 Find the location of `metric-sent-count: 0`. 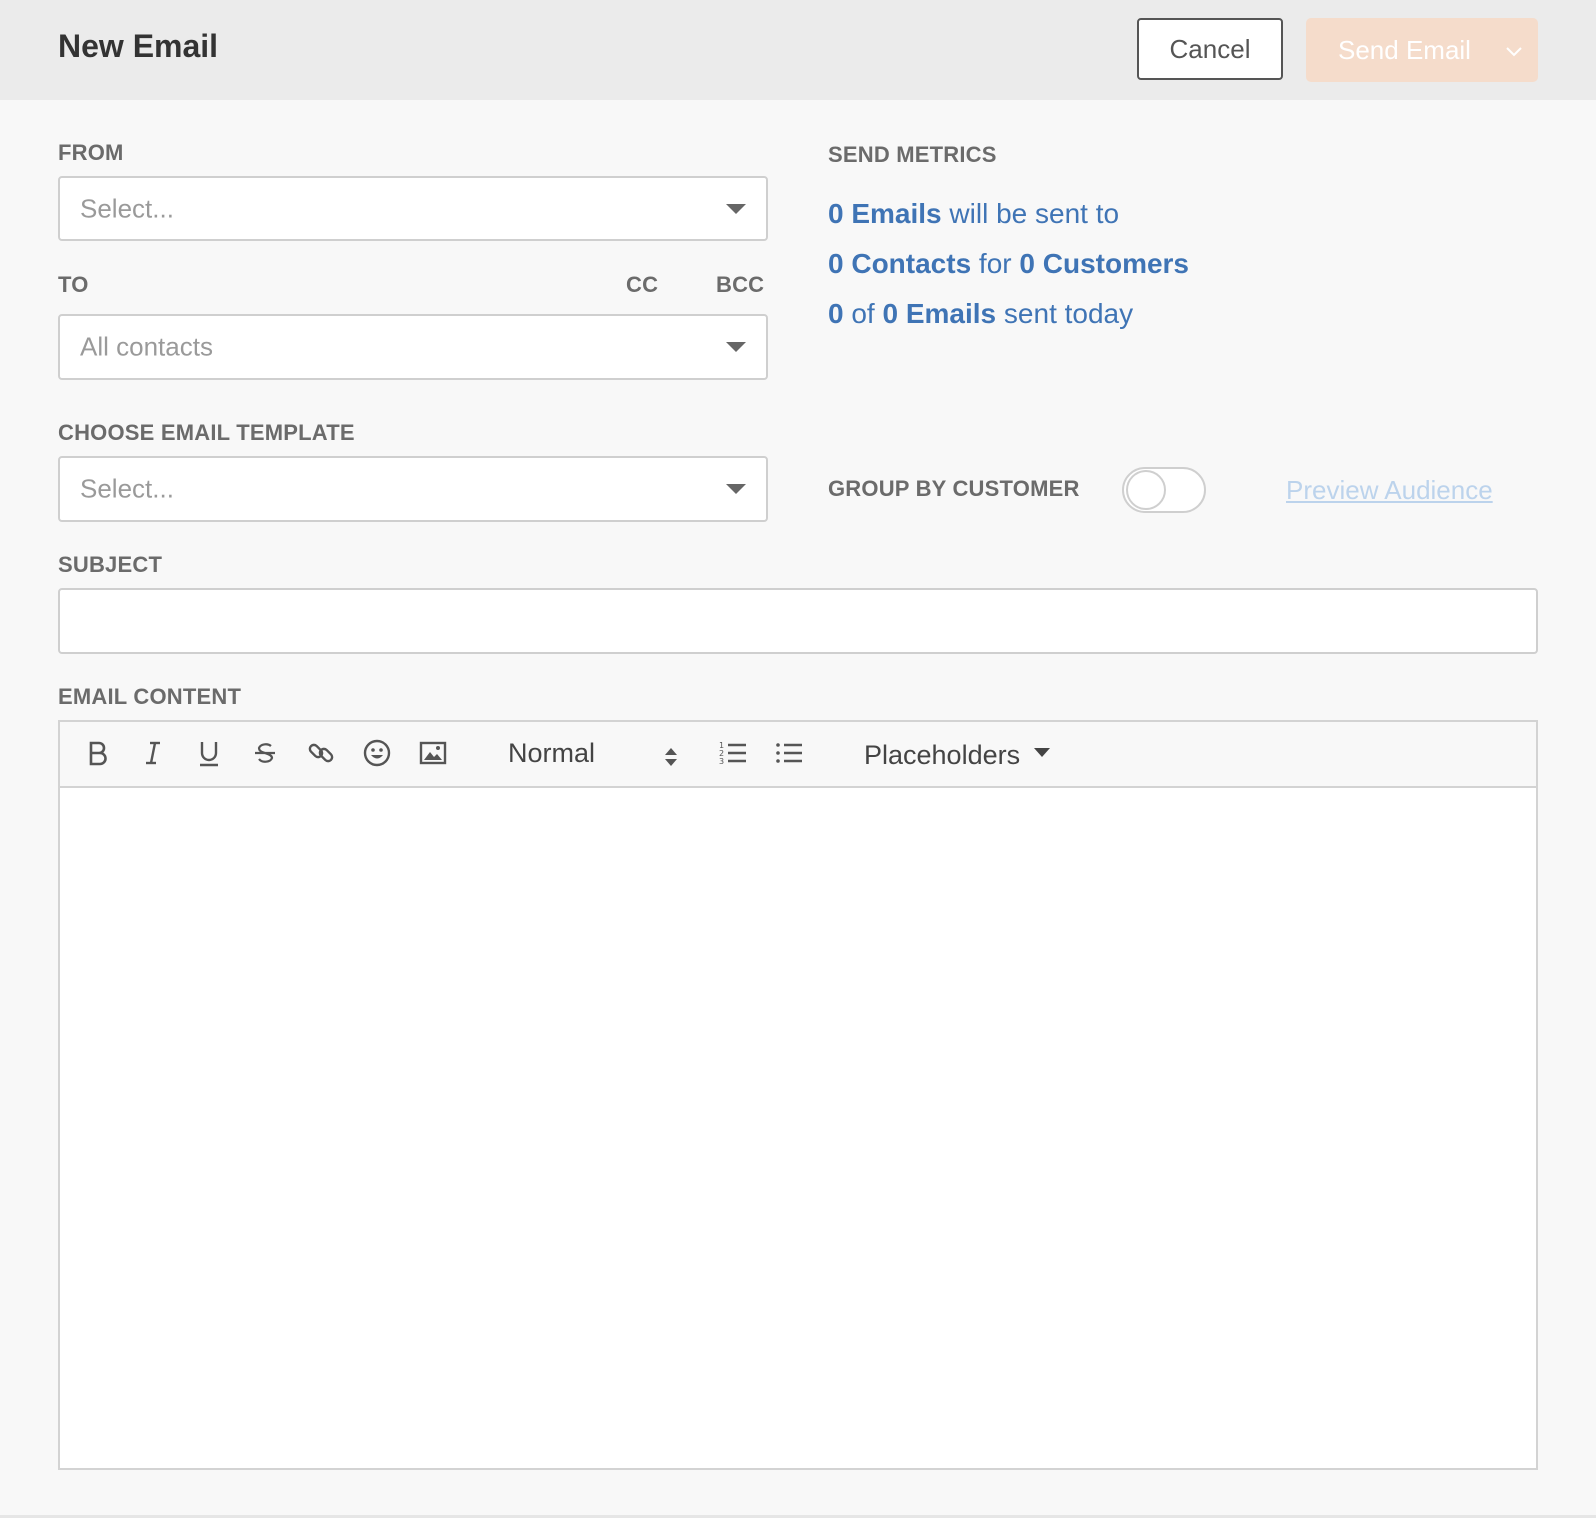

metric-sent-count: 0 is located at coordinates (836, 313).